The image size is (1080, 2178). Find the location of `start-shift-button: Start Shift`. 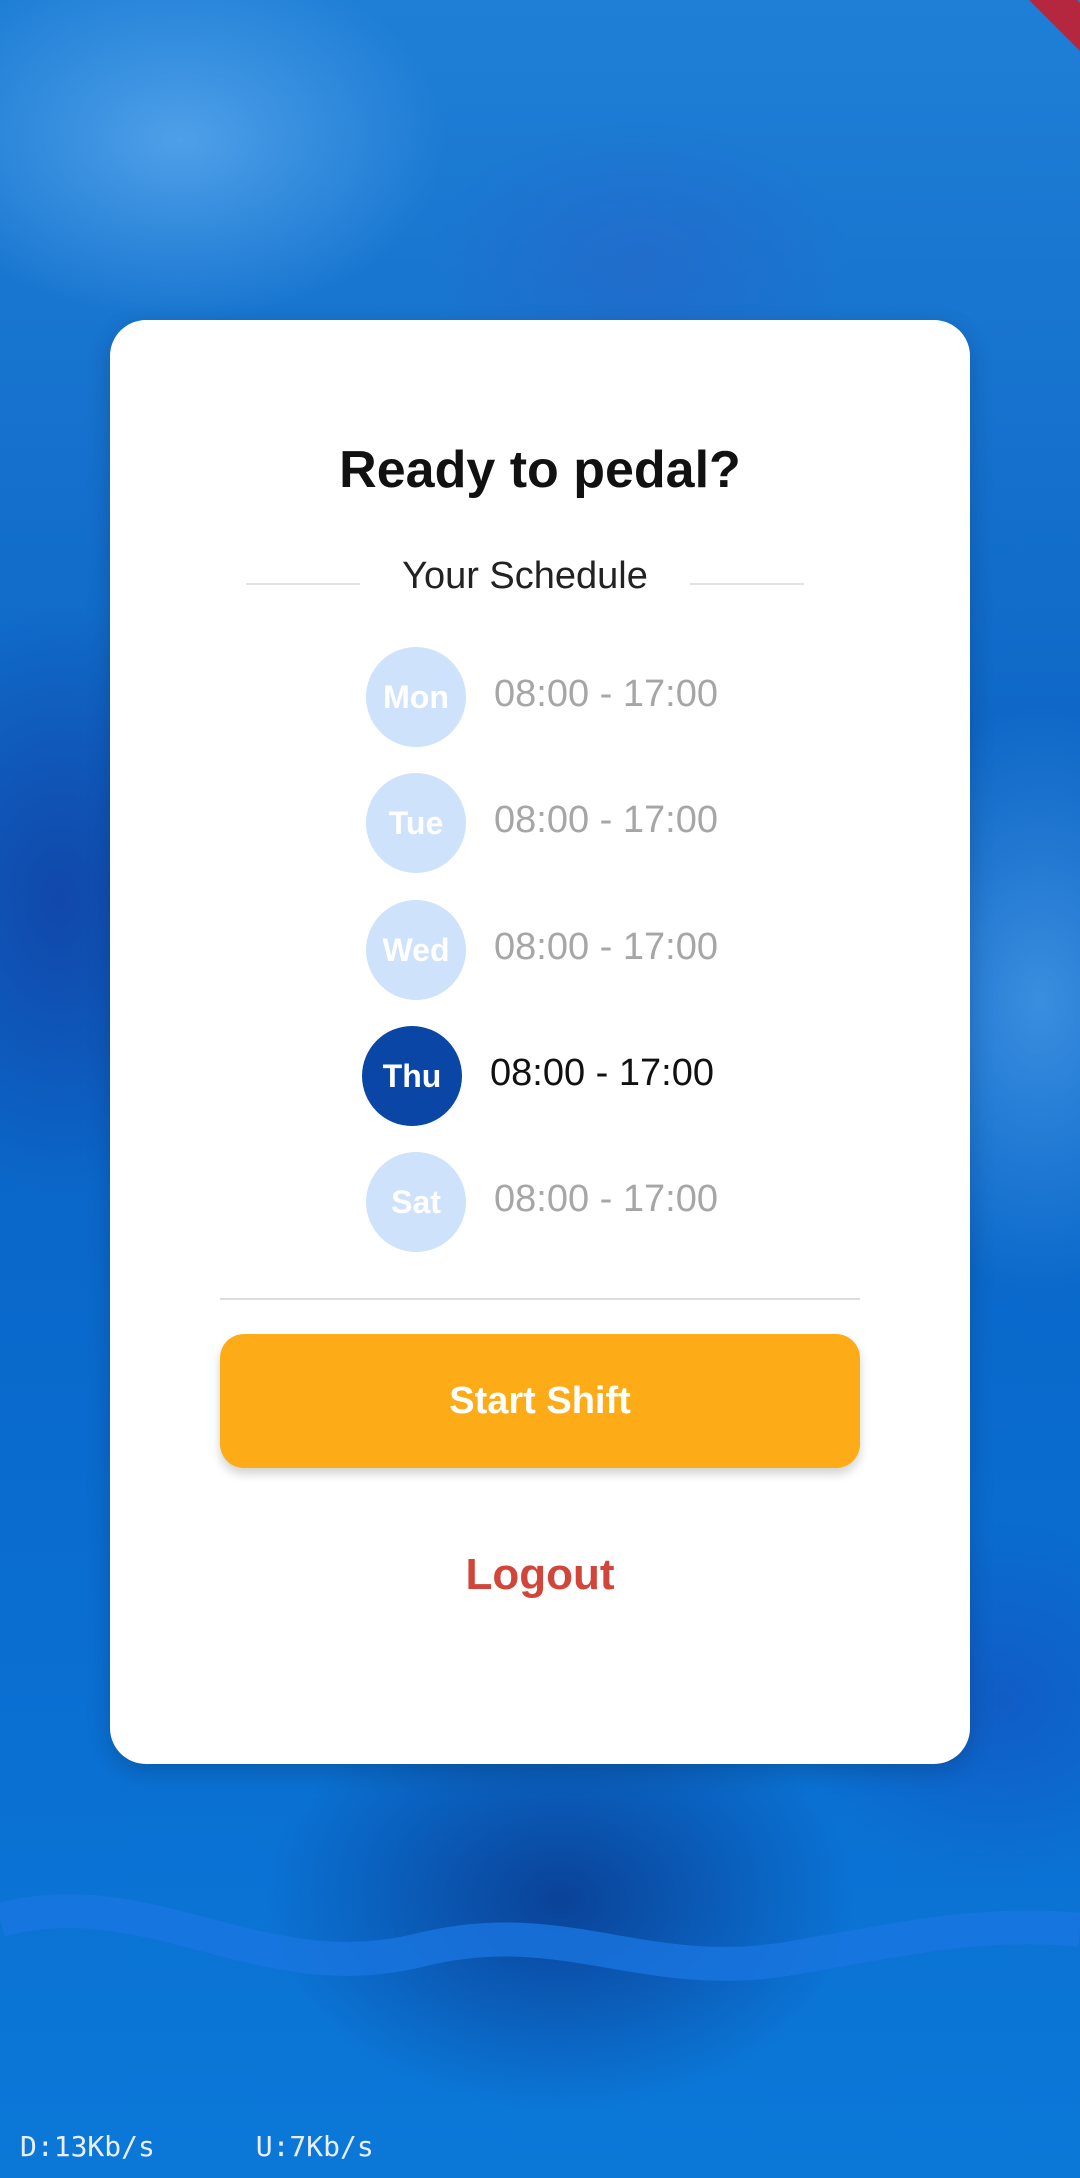

start-shift-button: Start Shift is located at coordinates (540, 1401).